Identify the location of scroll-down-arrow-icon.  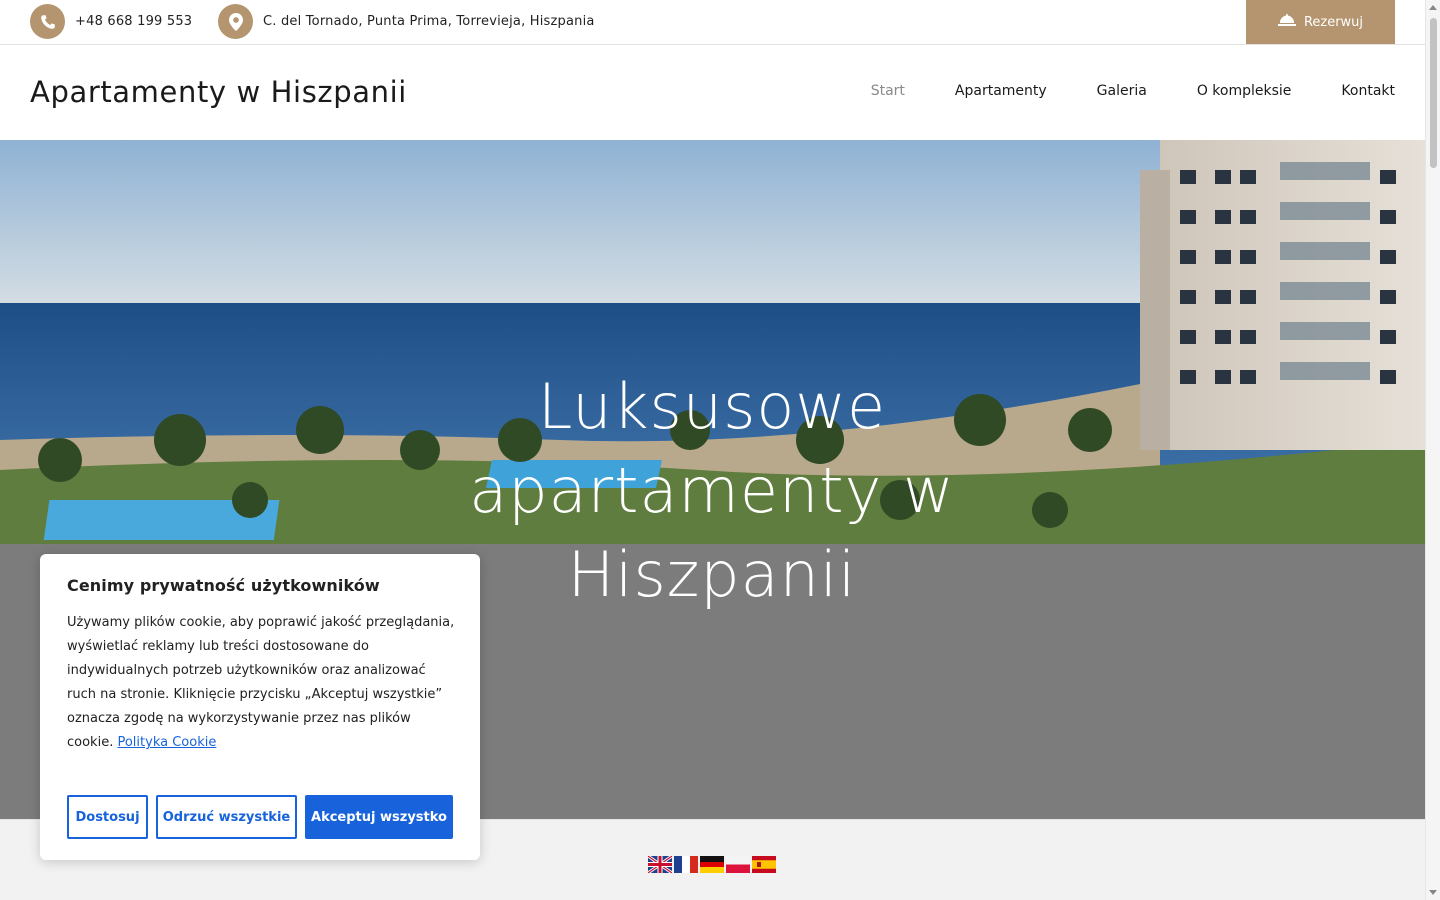
(1433, 892).